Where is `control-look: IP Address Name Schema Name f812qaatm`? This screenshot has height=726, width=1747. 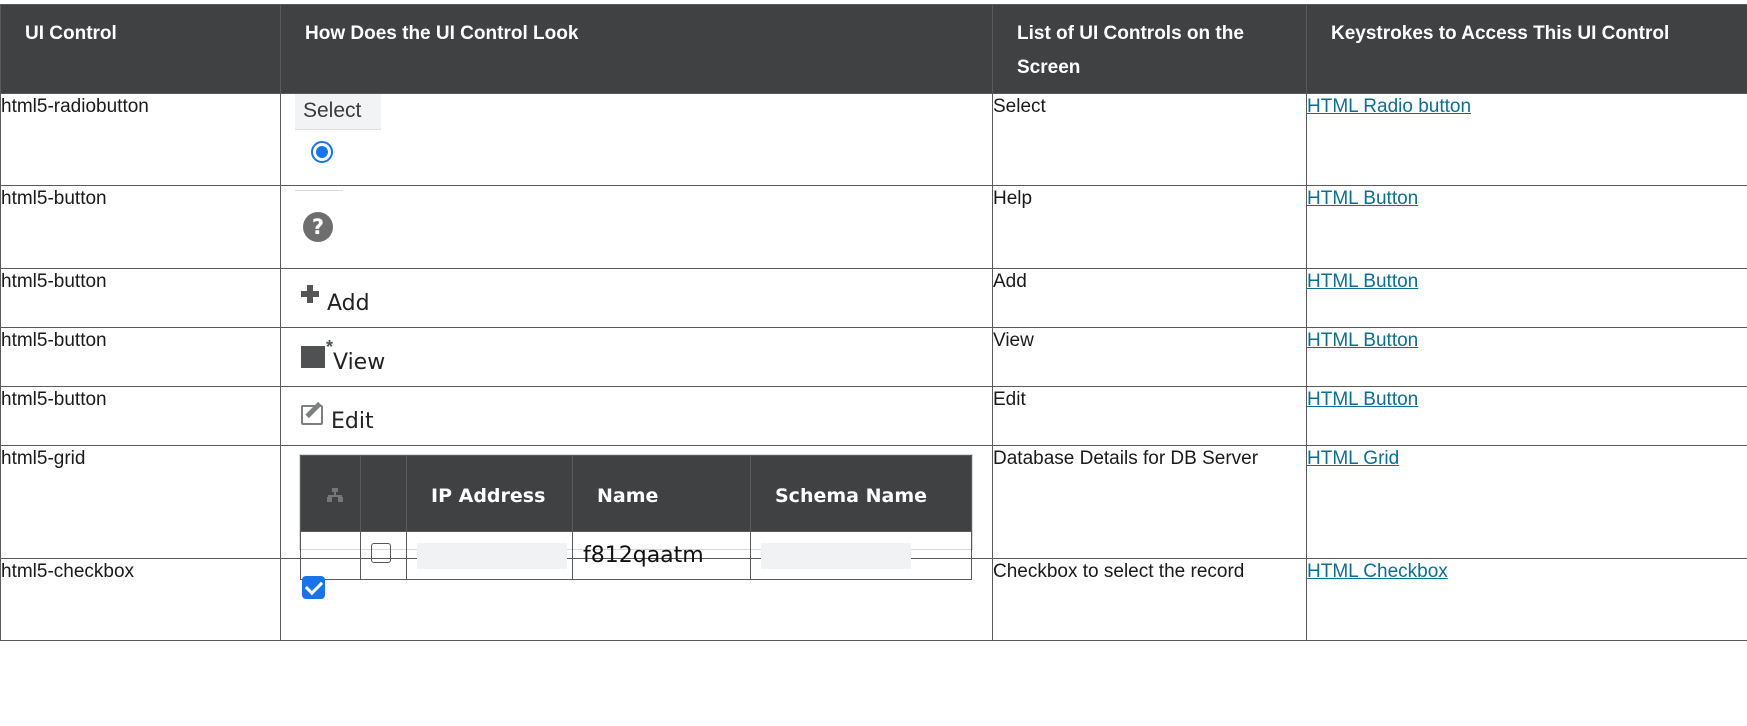
control-look: IP Address Name Schema Name f812qaatm is located at coordinates (636, 512).